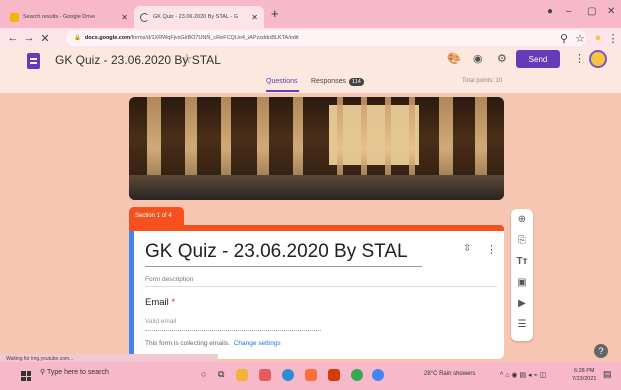 This screenshot has width=621, height=390. What do you see at coordinates (601, 351) in the screenshot?
I see `help-icon: ?` at bounding box center [601, 351].